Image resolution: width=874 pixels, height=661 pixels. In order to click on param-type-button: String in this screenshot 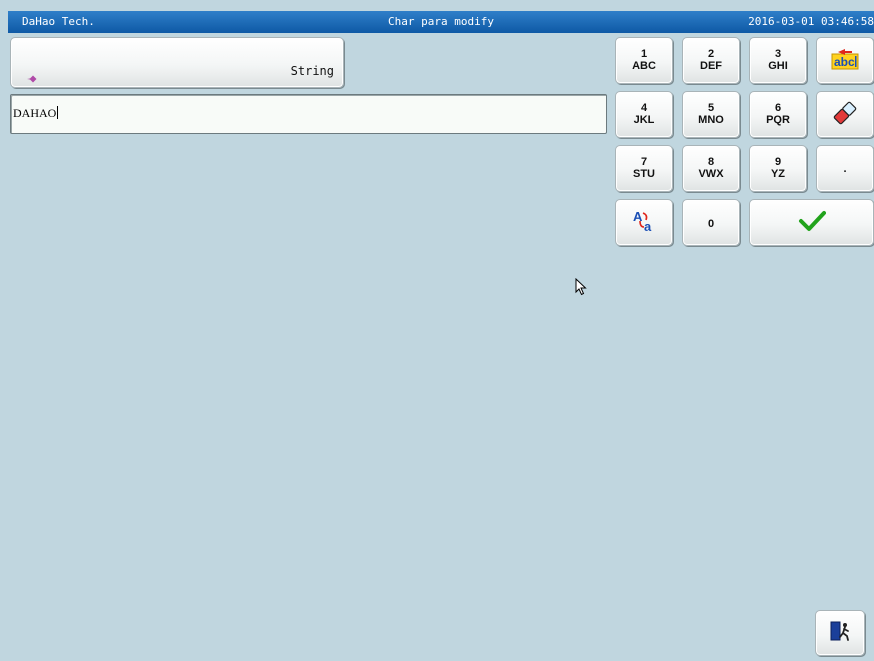, I will do `click(177, 62)`.